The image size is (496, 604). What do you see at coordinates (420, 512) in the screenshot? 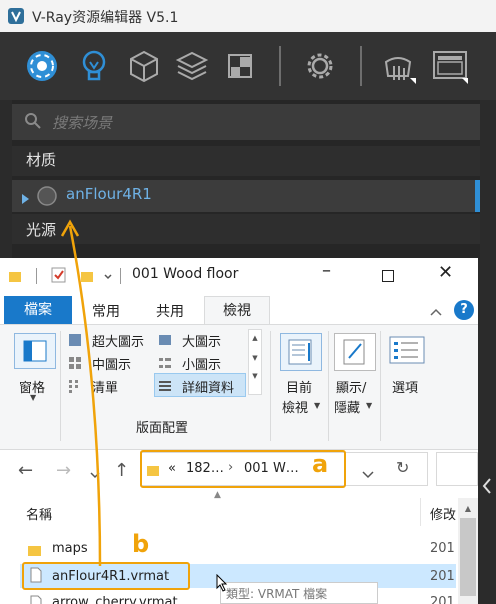
I see `column-divider` at bounding box center [420, 512].